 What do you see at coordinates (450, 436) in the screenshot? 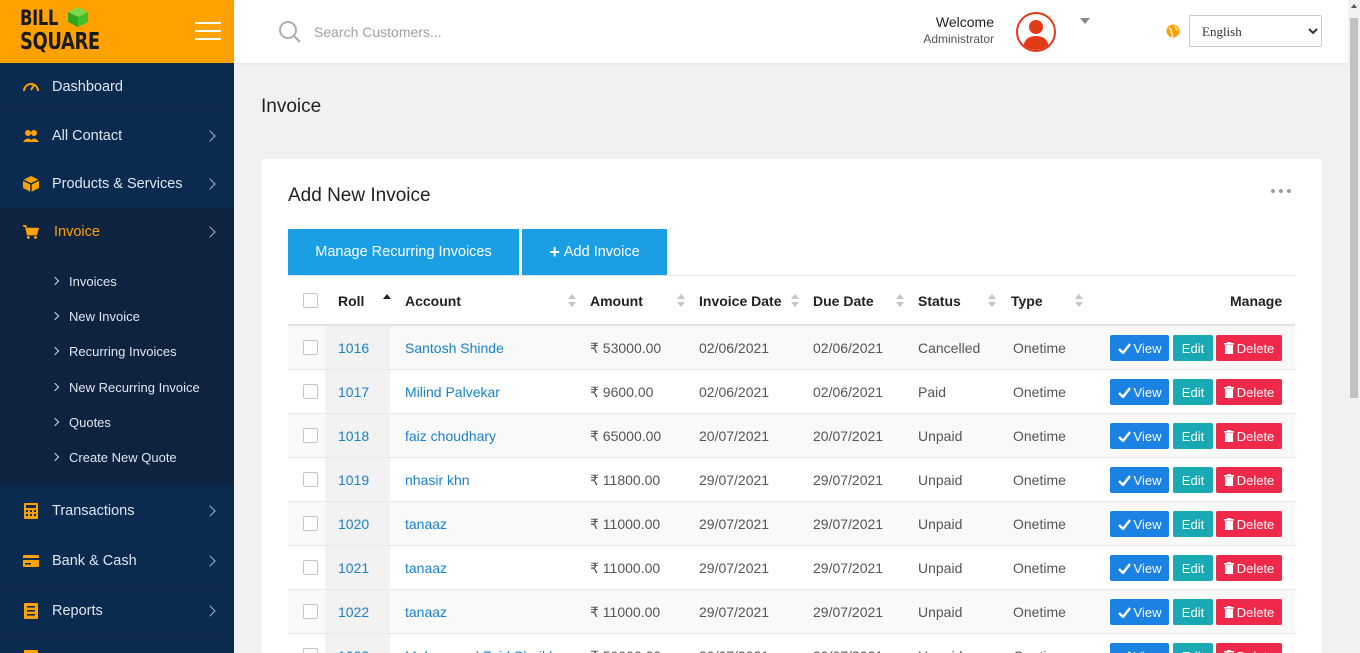
I see `account-link: faiz choudhary` at bounding box center [450, 436].